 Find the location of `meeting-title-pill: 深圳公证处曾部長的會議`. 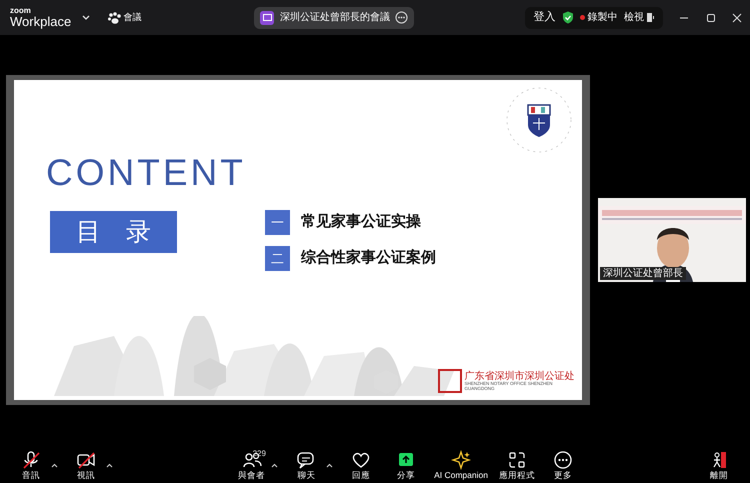

meeting-title-pill: 深圳公证处曾部長的會議 is located at coordinates (334, 17).